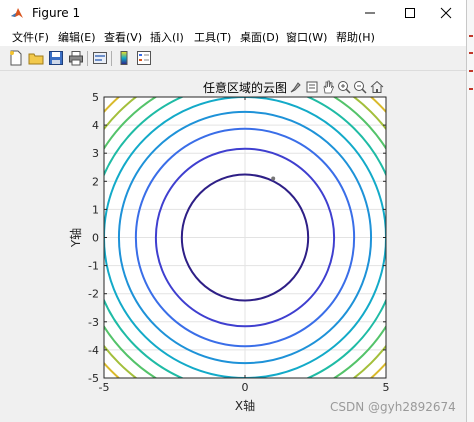  I want to click on insert-colorbar-icon, so click(124, 58).